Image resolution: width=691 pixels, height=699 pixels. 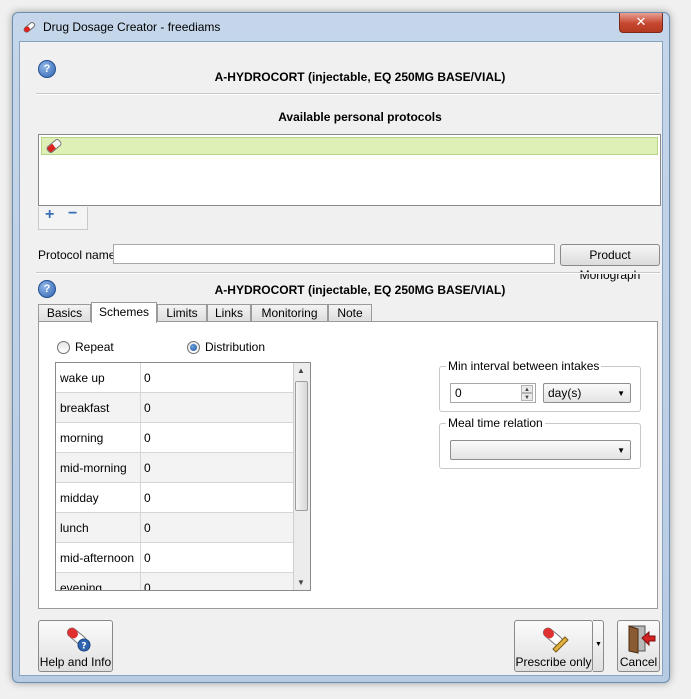 I want to click on spin-down-icon: ▼, so click(x=527, y=397).